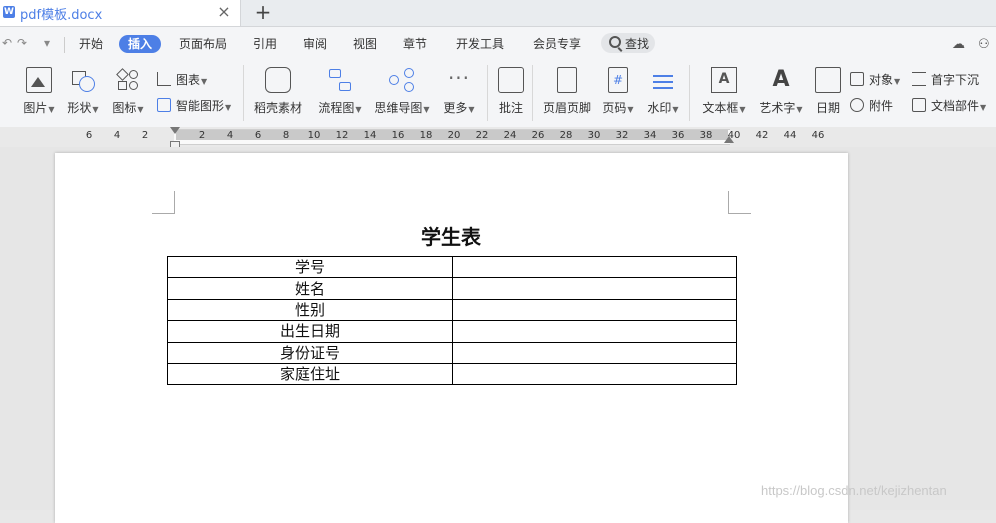 The width and height of the screenshot is (996, 523). Describe the element at coordinates (203, 44) in the screenshot. I see `menu-page-layout: 页面布局` at that location.